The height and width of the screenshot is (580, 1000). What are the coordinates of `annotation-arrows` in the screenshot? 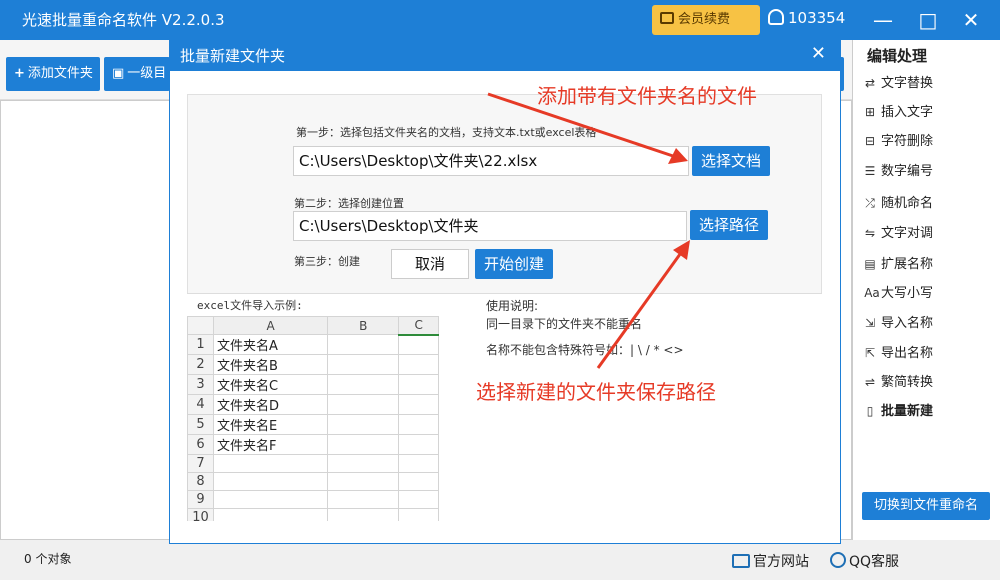 It's located at (588, 230).